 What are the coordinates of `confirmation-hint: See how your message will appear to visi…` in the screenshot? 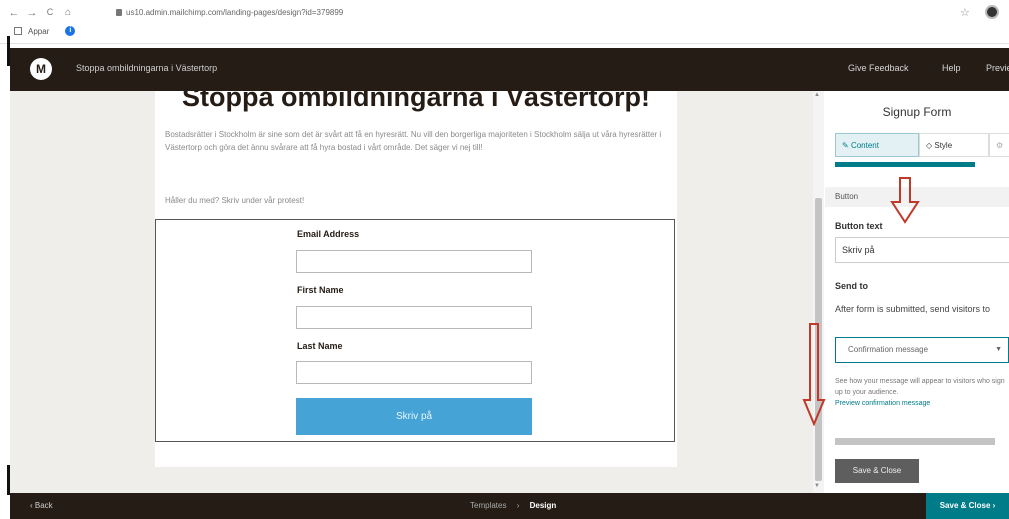 It's located at (921, 392).